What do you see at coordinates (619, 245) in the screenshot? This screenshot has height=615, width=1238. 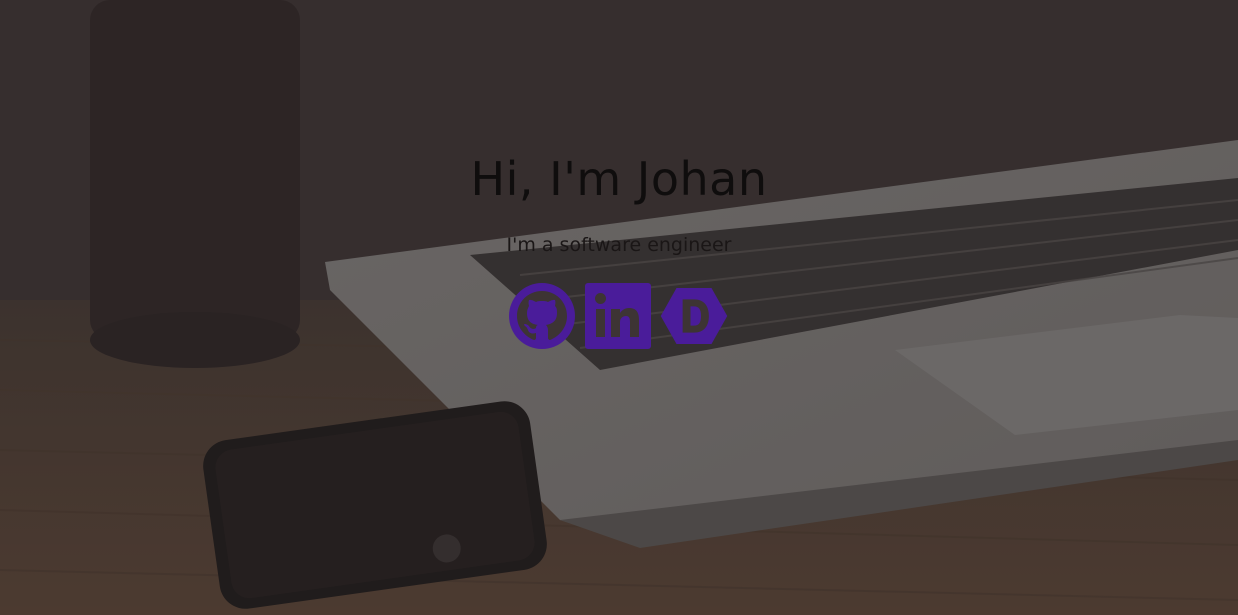 I see `page-subtitle: I'm a software engineer` at bounding box center [619, 245].